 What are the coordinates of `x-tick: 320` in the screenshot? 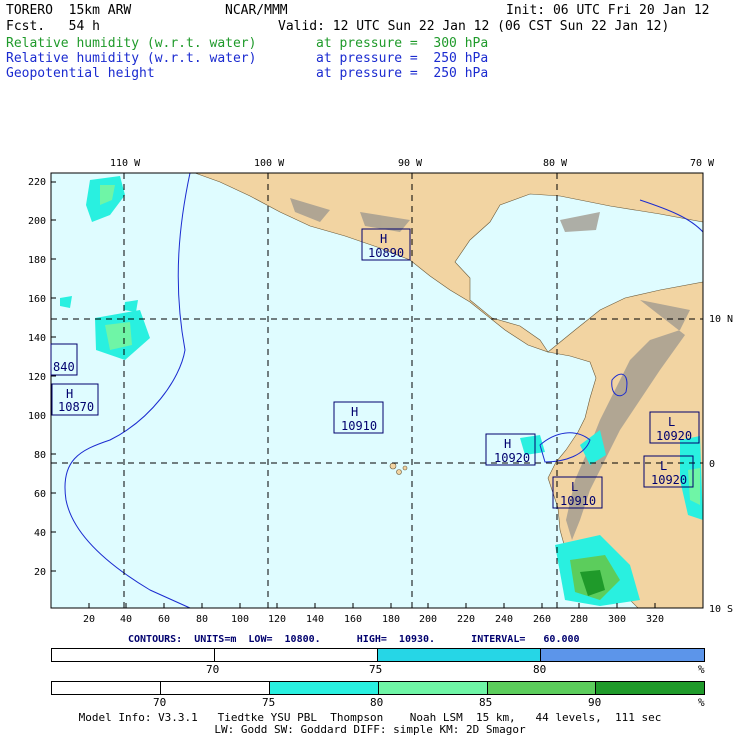 It's located at (655, 619).